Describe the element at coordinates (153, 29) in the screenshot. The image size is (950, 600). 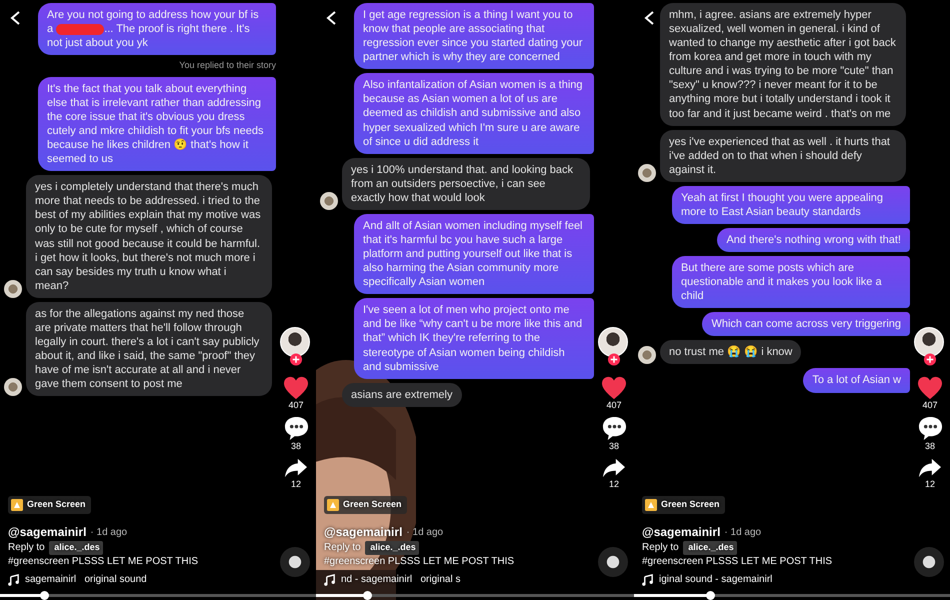
I see `message-text: Are you not going to address how your bf is a ... The proof is right there . It's not just about you yk` at that location.